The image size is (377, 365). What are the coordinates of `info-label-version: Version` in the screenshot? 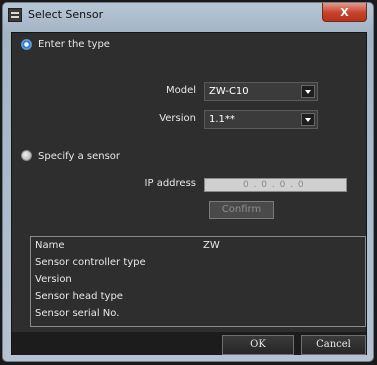 It's located at (53, 279).